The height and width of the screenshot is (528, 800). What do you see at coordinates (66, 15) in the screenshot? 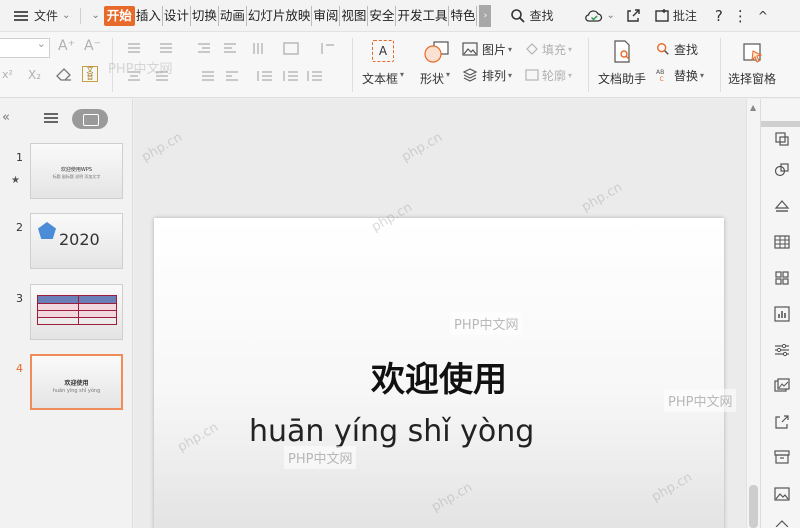
I see `chevron-down-icon: ⌄` at bounding box center [66, 15].